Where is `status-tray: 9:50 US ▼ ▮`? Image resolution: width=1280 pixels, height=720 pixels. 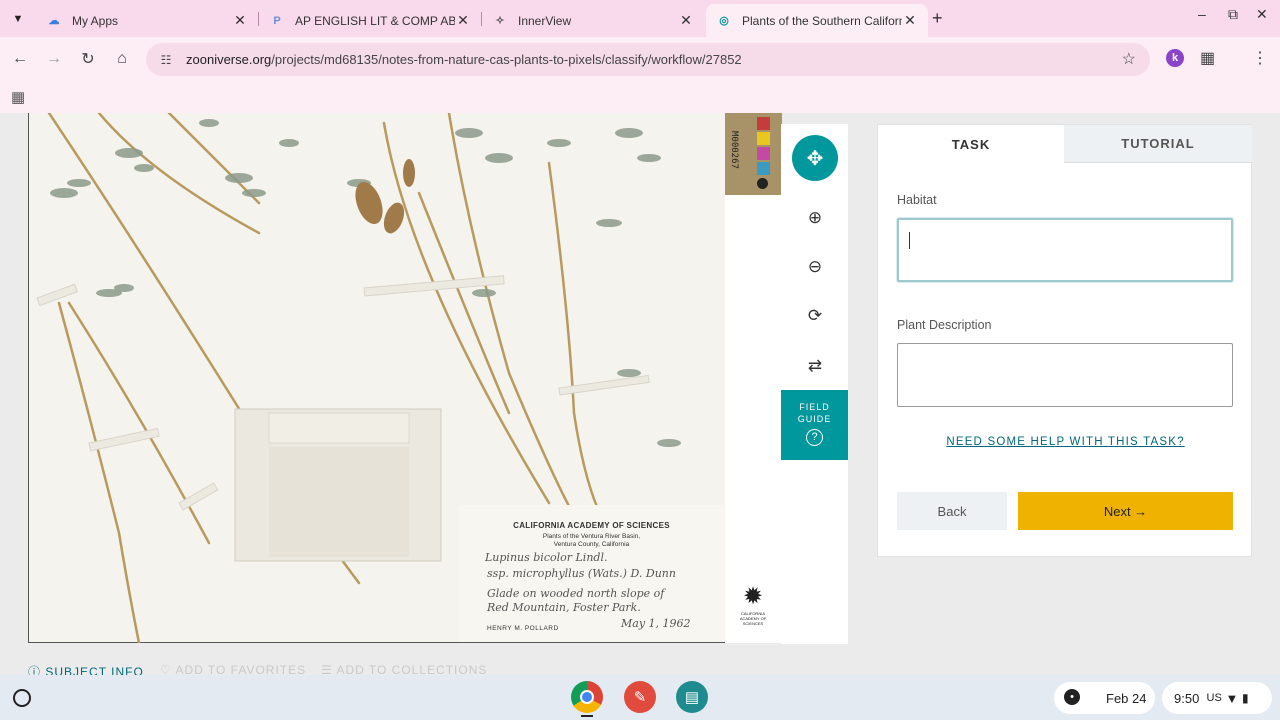 status-tray: 9:50 US ▼ ▮ is located at coordinates (1217, 698).